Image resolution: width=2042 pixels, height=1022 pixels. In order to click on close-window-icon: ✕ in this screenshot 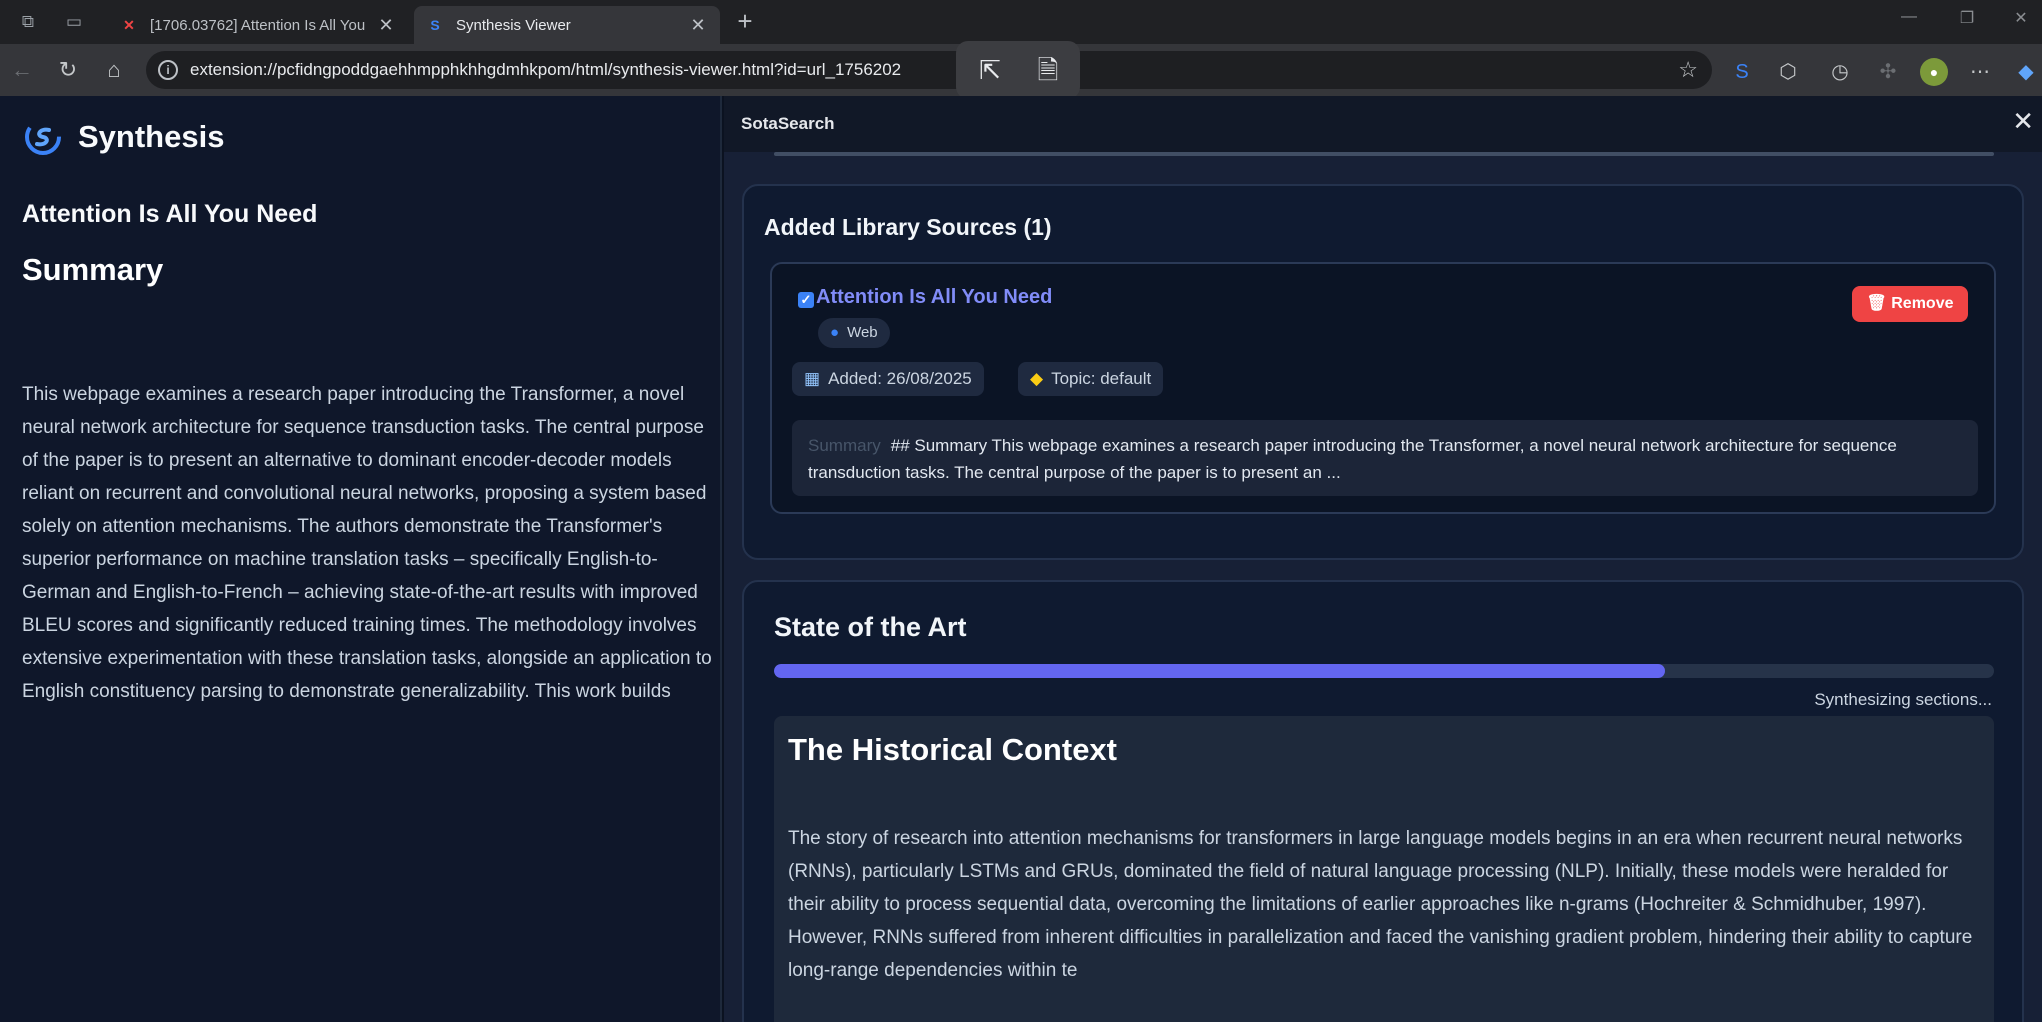, I will do `click(2021, 18)`.